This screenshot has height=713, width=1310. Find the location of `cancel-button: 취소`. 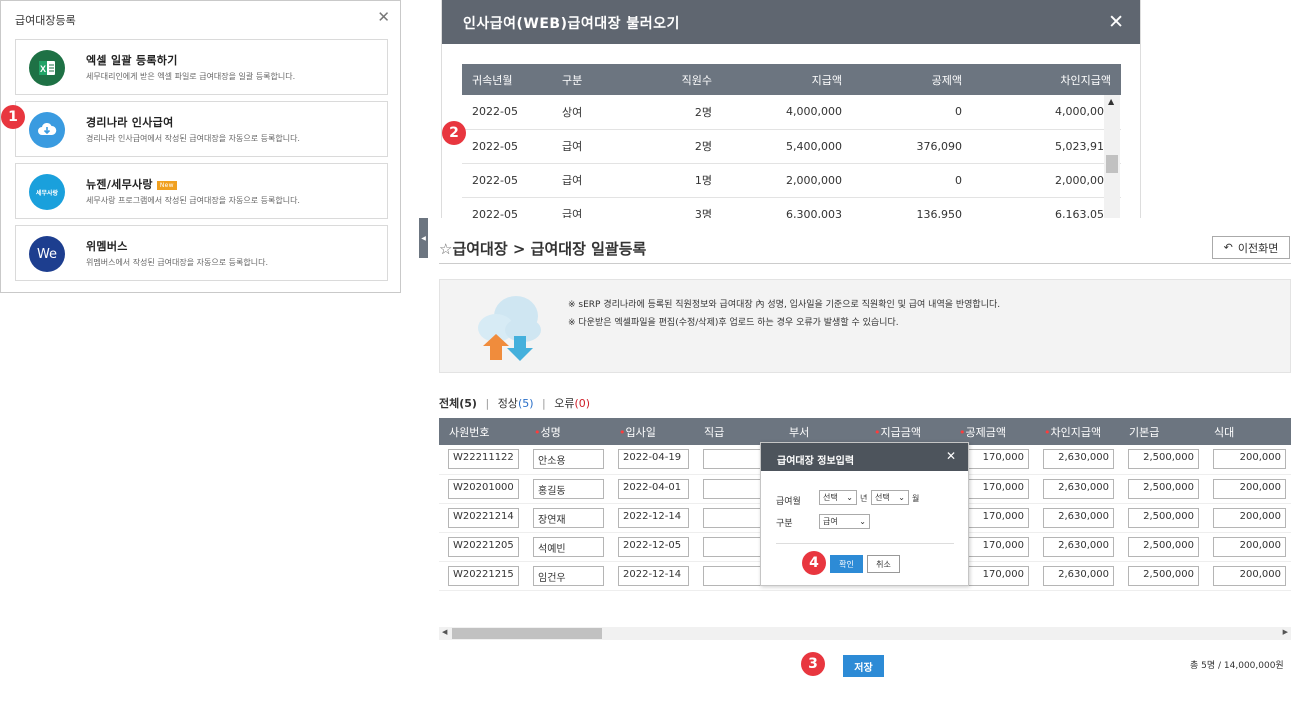

cancel-button: 취소 is located at coordinates (883, 564).